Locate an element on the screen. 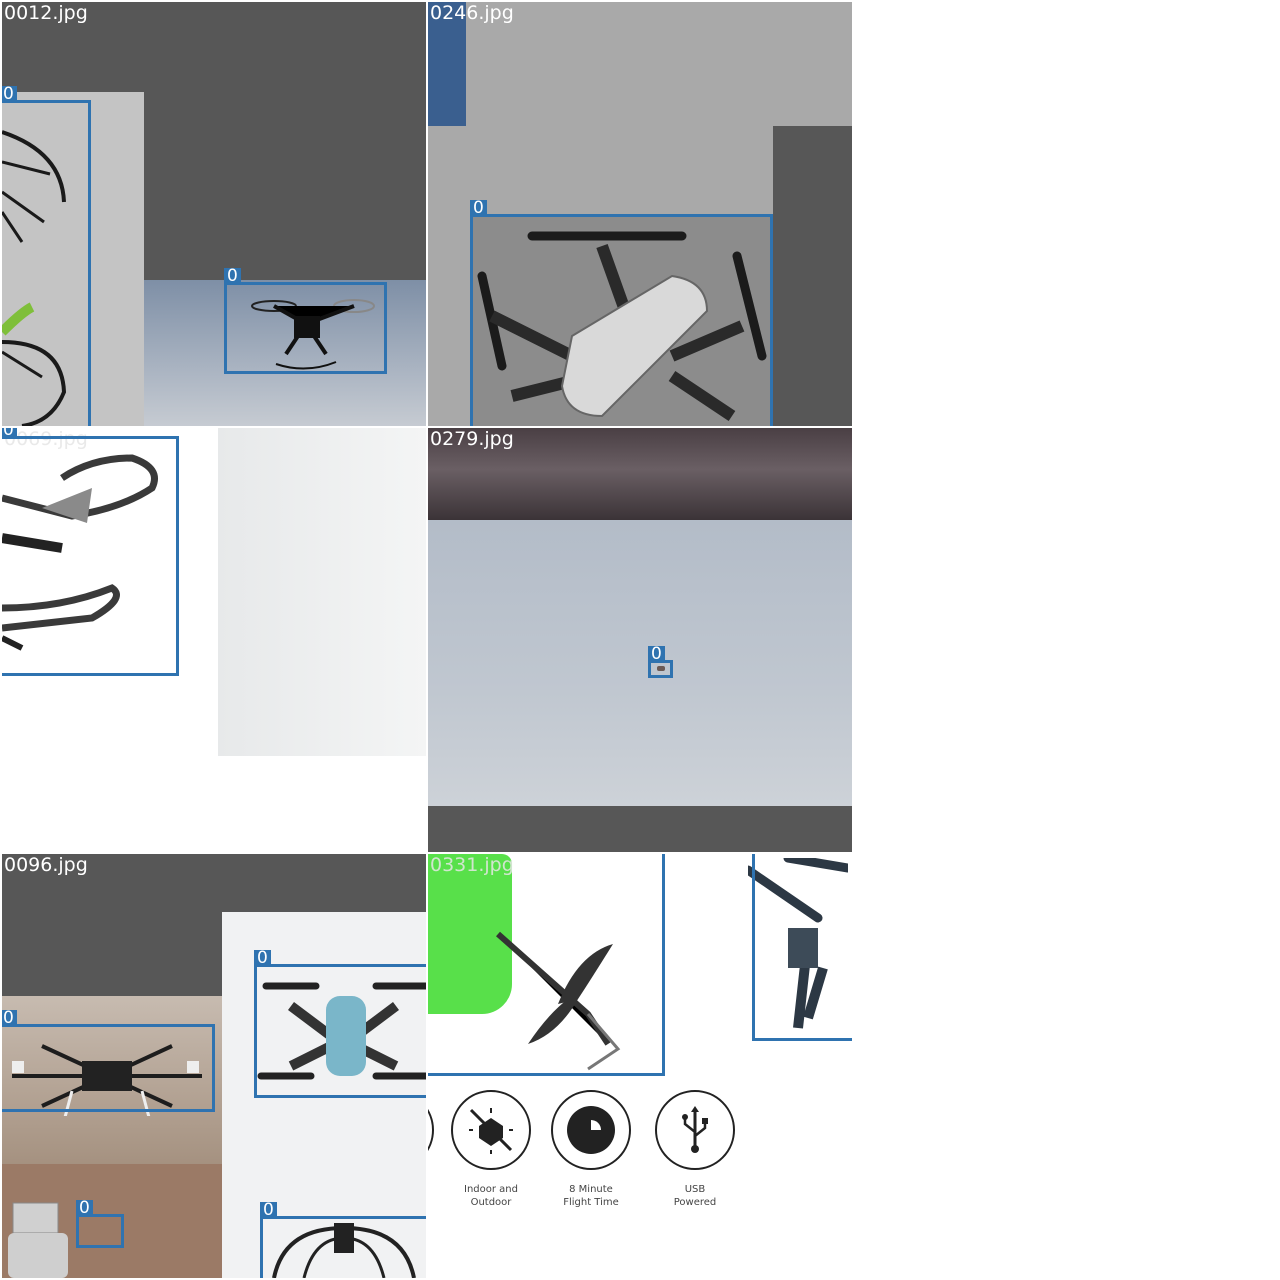 This screenshot has width=1280, height=1280. mosaic-tile-0246: 0246.jpg 0 is located at coordinates (640, 214).